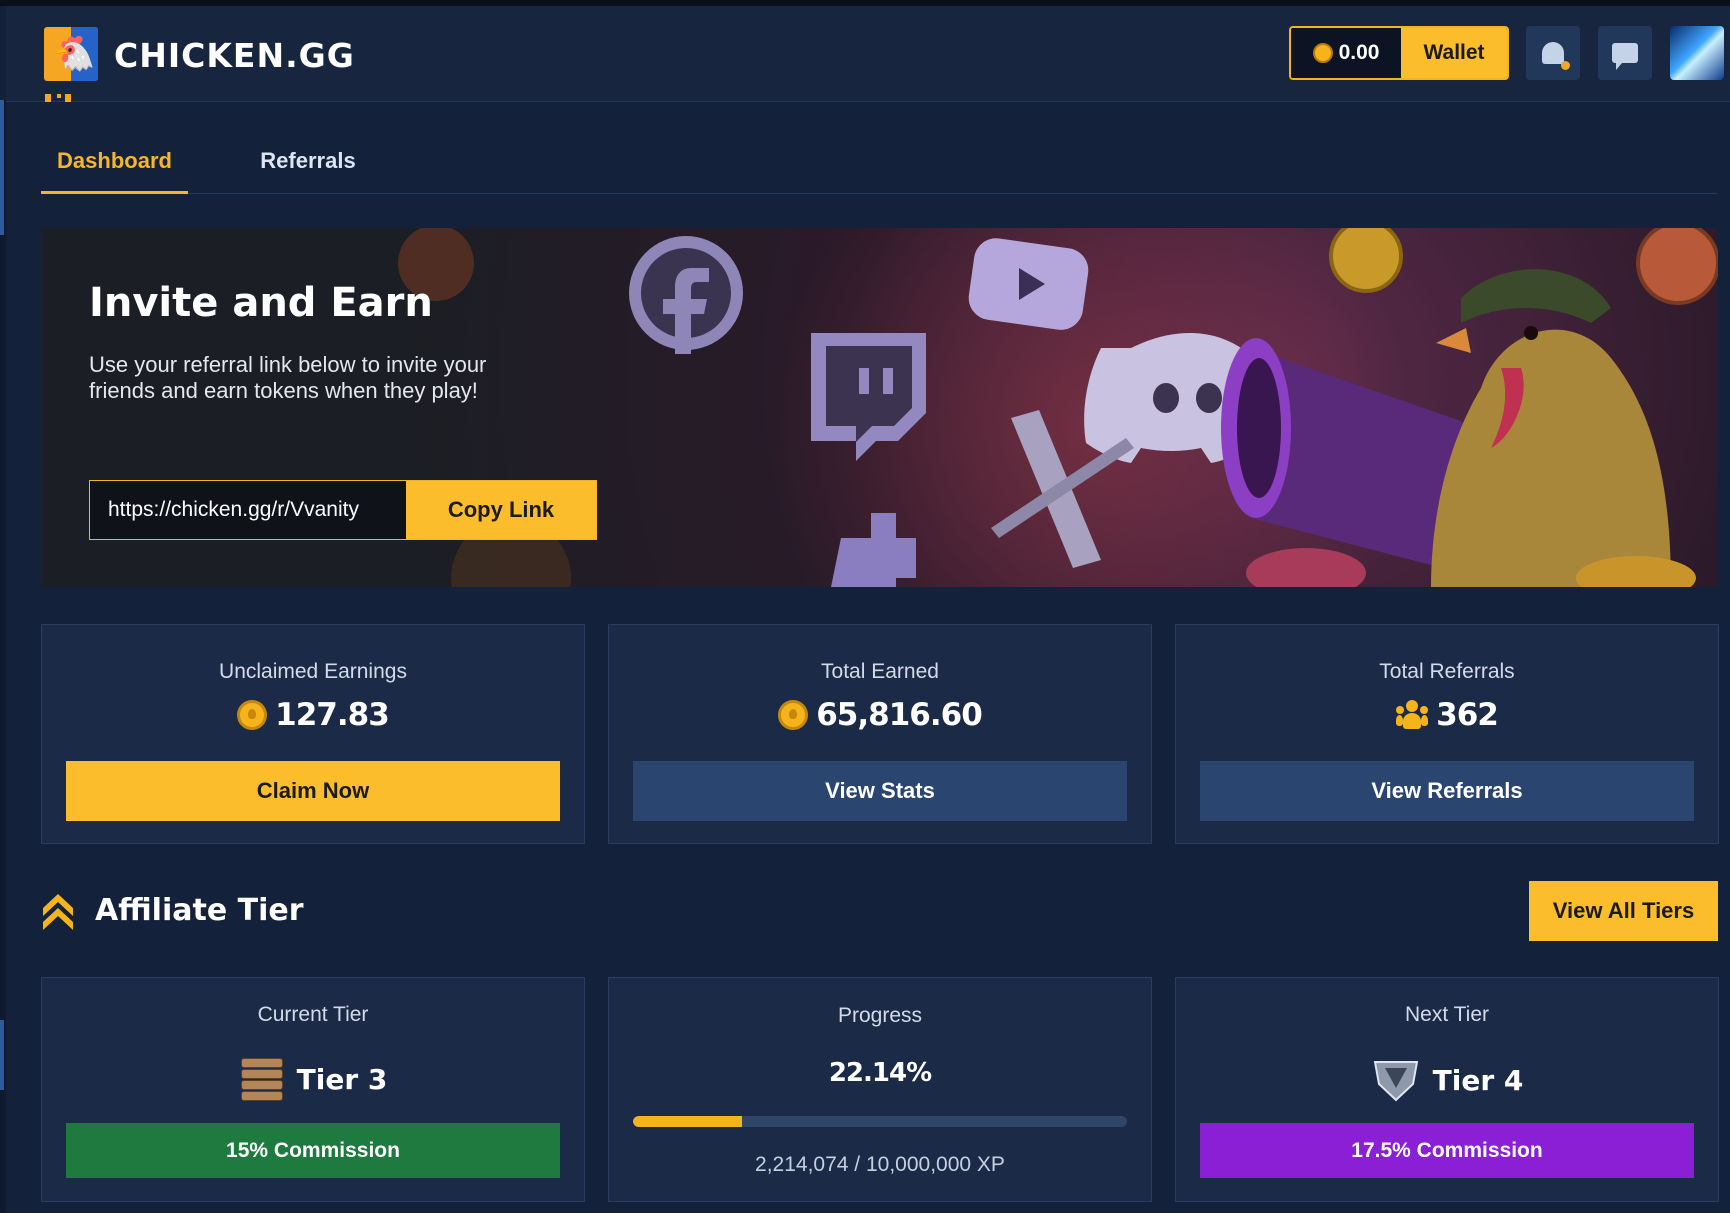  What do you see at coordinates (1447, 671) in the screenshot?
I see `stat-label: Total Referrals` at bounding box center [1447, 671].